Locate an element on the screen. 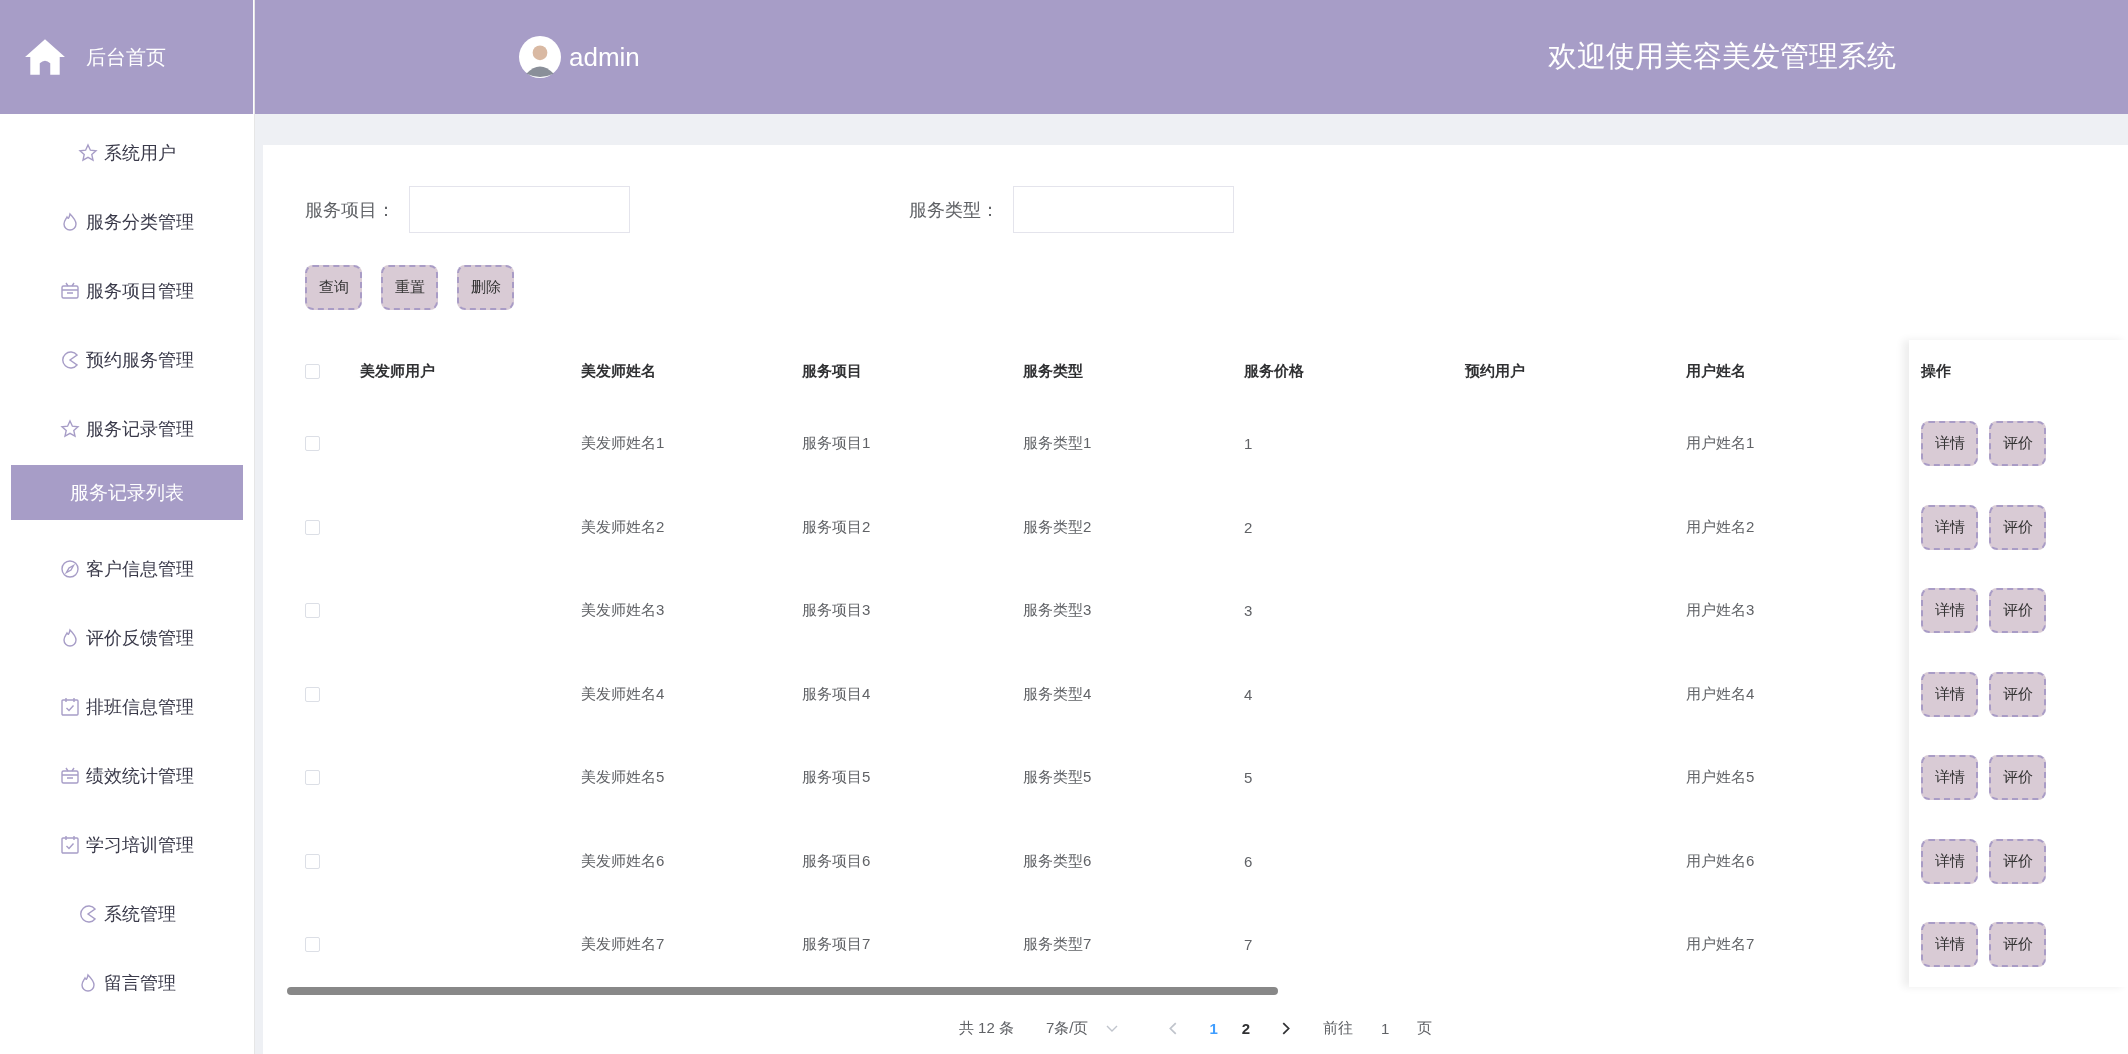 The width and height of the screenshot is (2128, 1054). table-cell: 用户姓名7 is located at coordinates (1720, 944).